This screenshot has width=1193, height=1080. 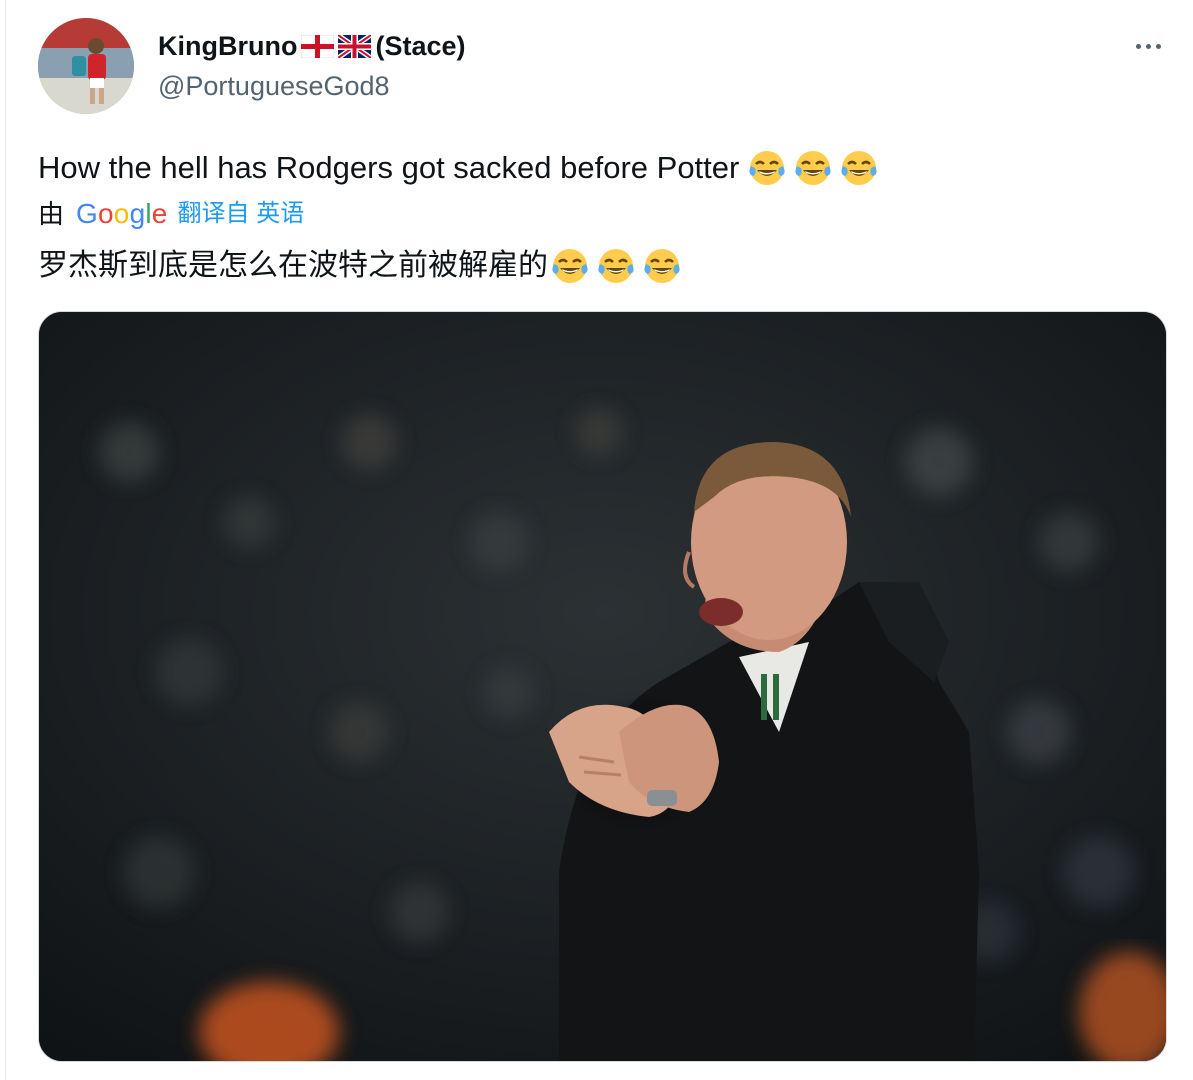 I want to click on translated-tweet-text: 罗杰斯到底是怎么在波特之前被解雇的, so click(x=360, y=266).